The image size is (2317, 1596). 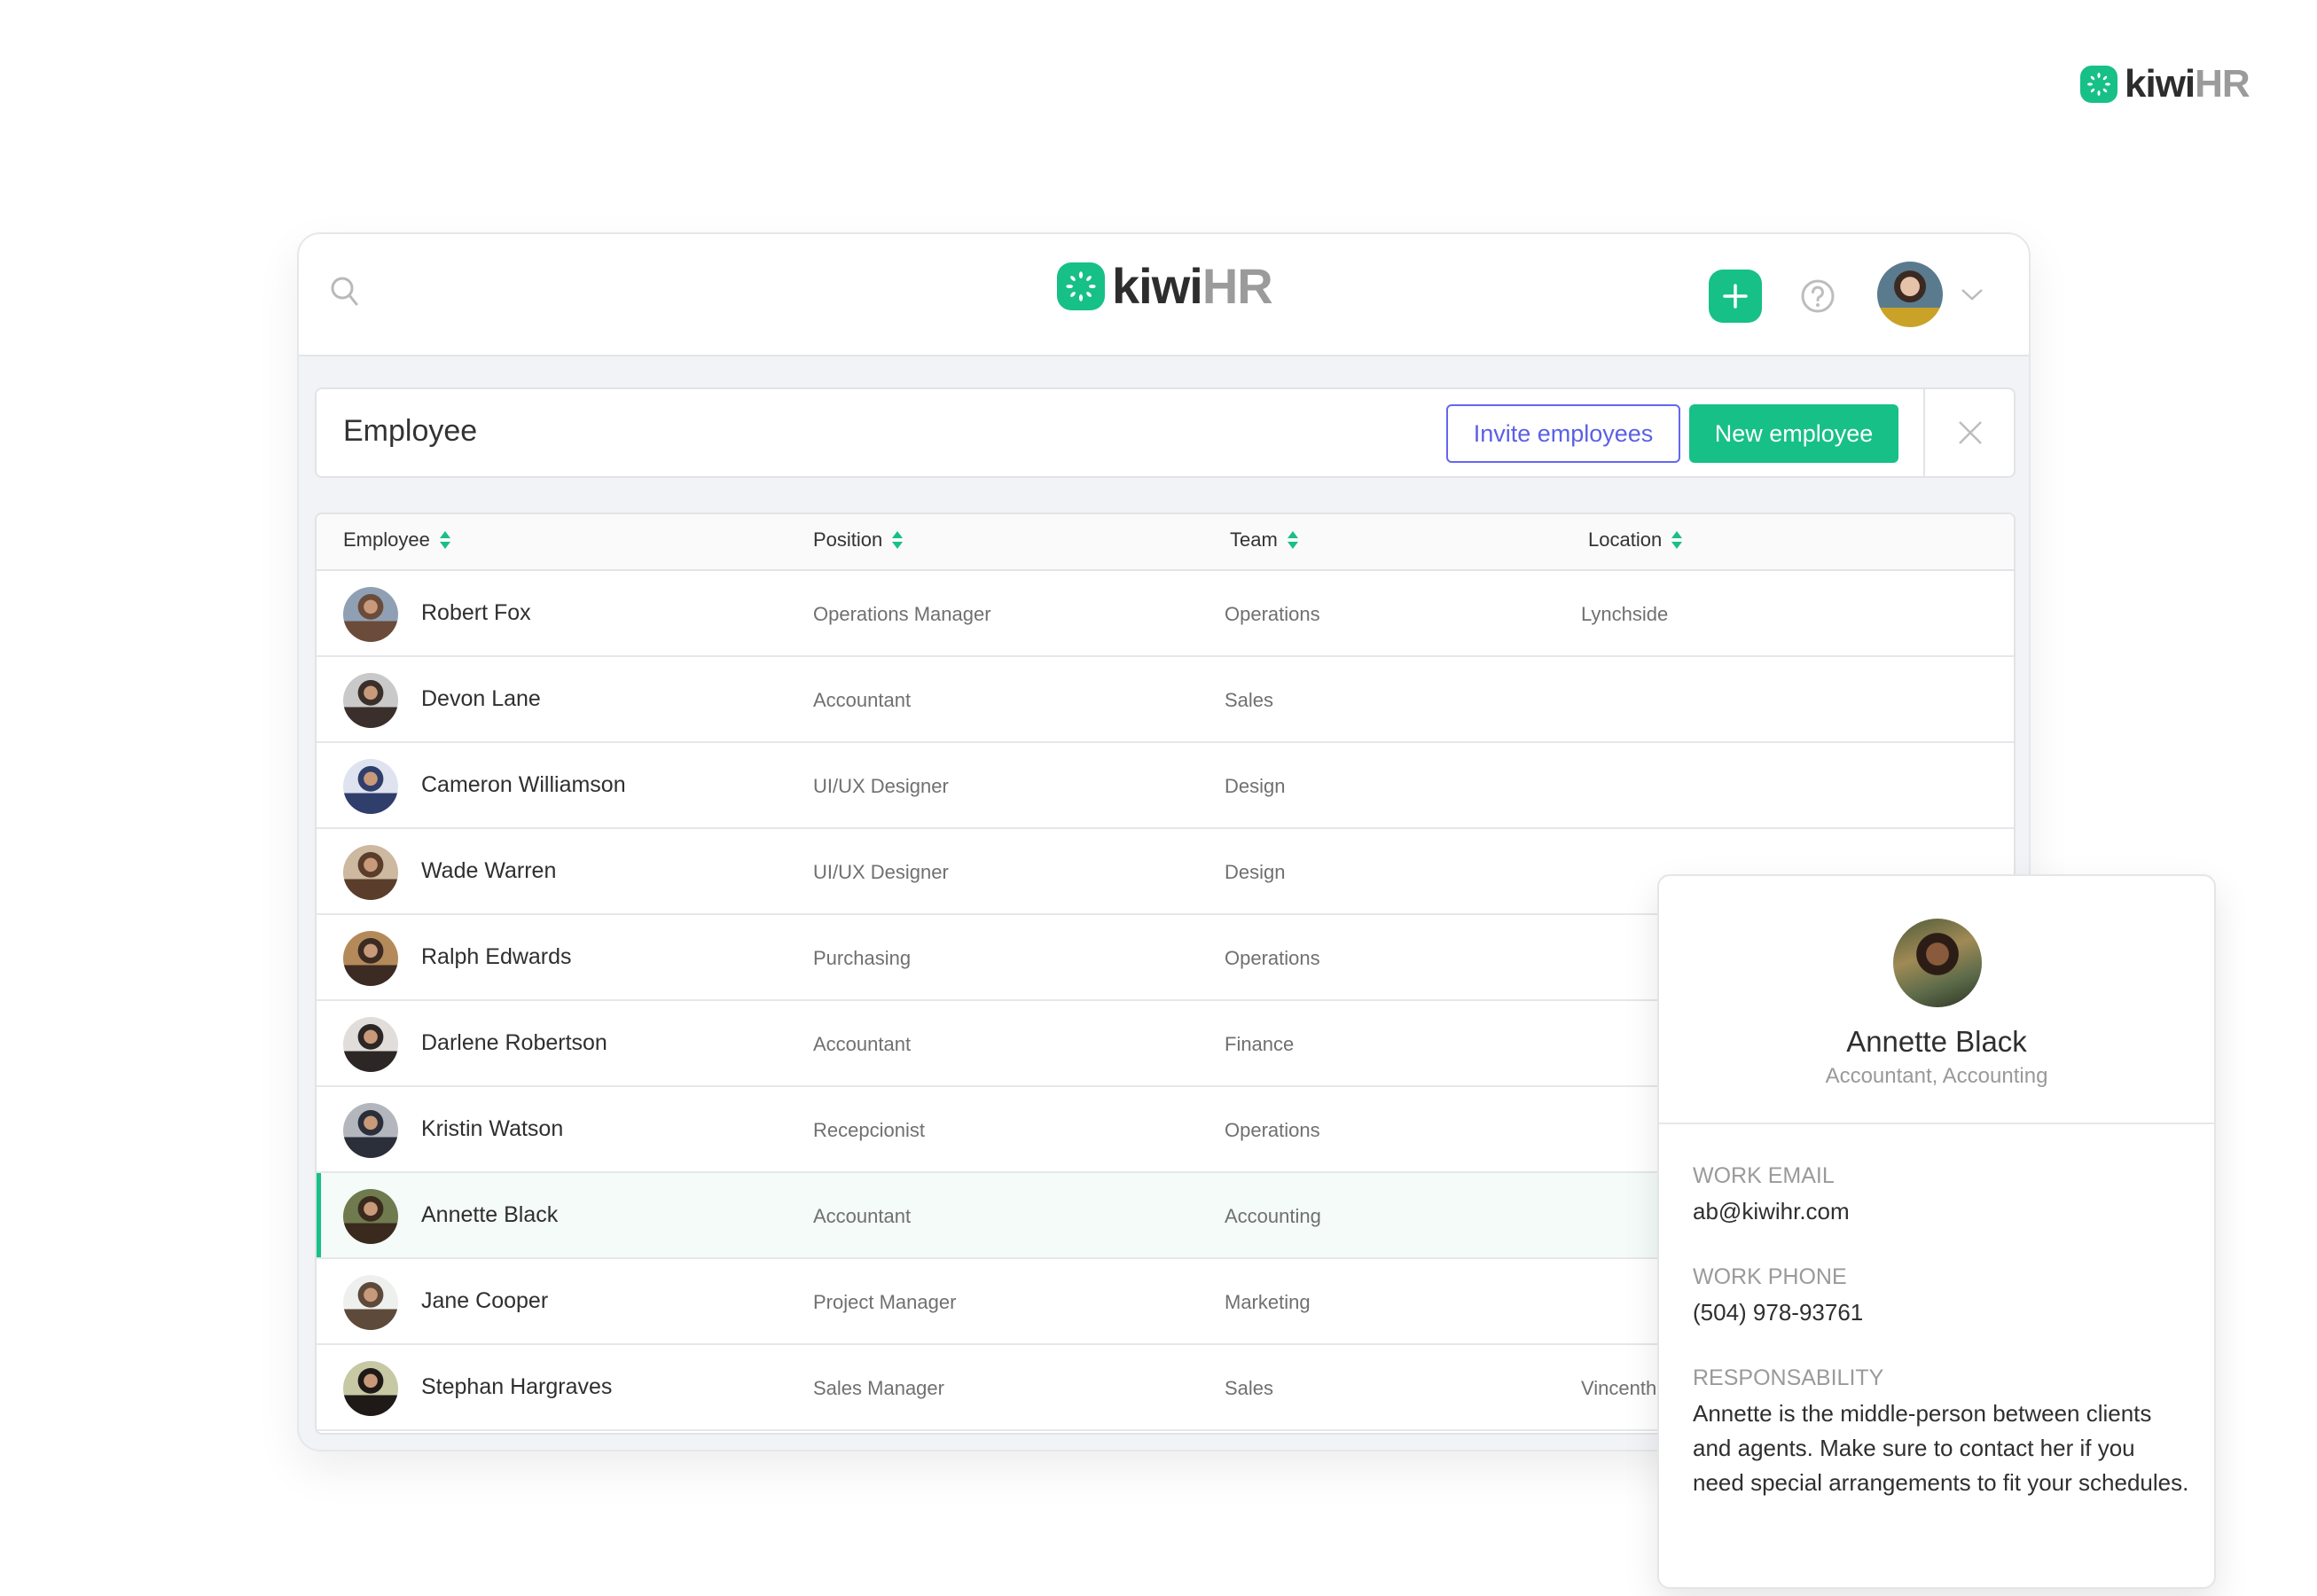 I want to click on column-header-employee: Employee, so click(x=397, y=540).